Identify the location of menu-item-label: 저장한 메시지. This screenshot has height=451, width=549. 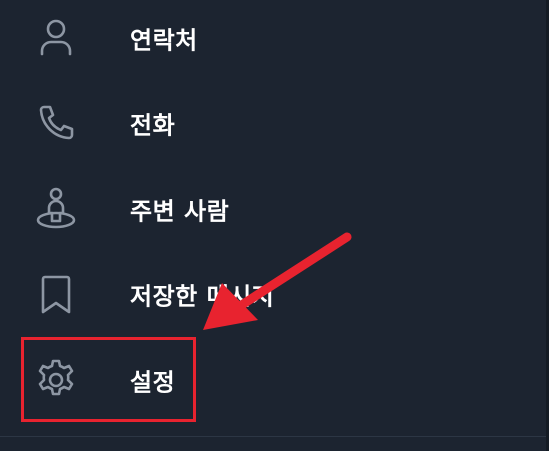
(202, 296).